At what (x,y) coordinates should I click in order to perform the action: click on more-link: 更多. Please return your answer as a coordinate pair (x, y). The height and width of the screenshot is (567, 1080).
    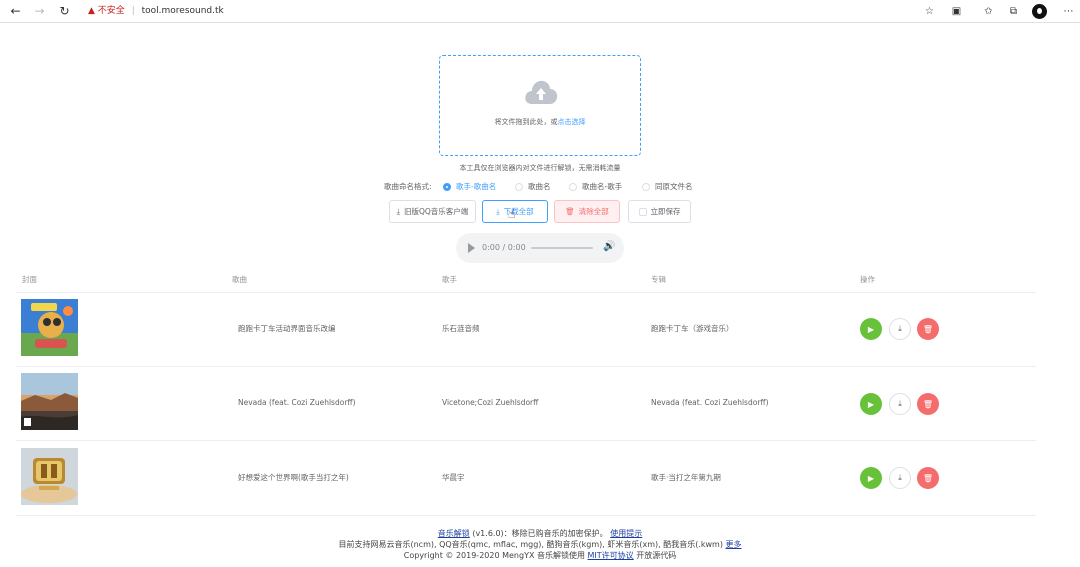
    Looking at the image, I should click on (734, 544).